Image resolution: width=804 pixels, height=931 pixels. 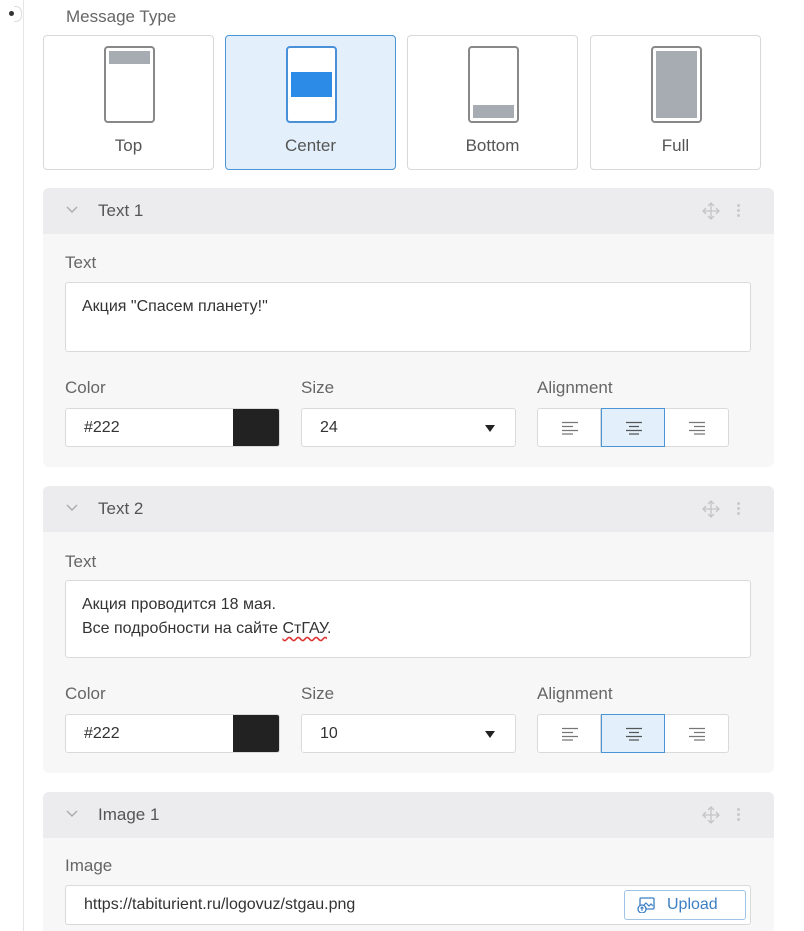 What do you see at coordinates (676, 84) in the screenshot?
I see `layout-full-icon` at bounding box center [676, 84].